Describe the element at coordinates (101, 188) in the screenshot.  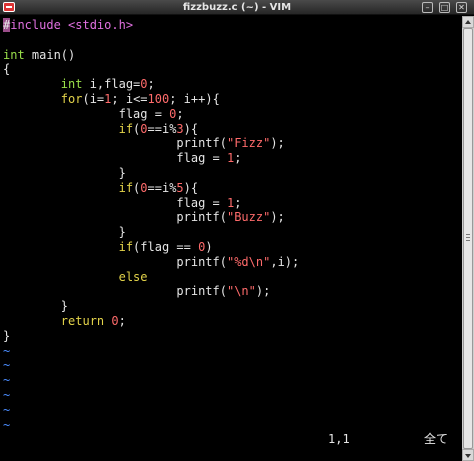
I see `code-line: if(0==i%5){` at that location.